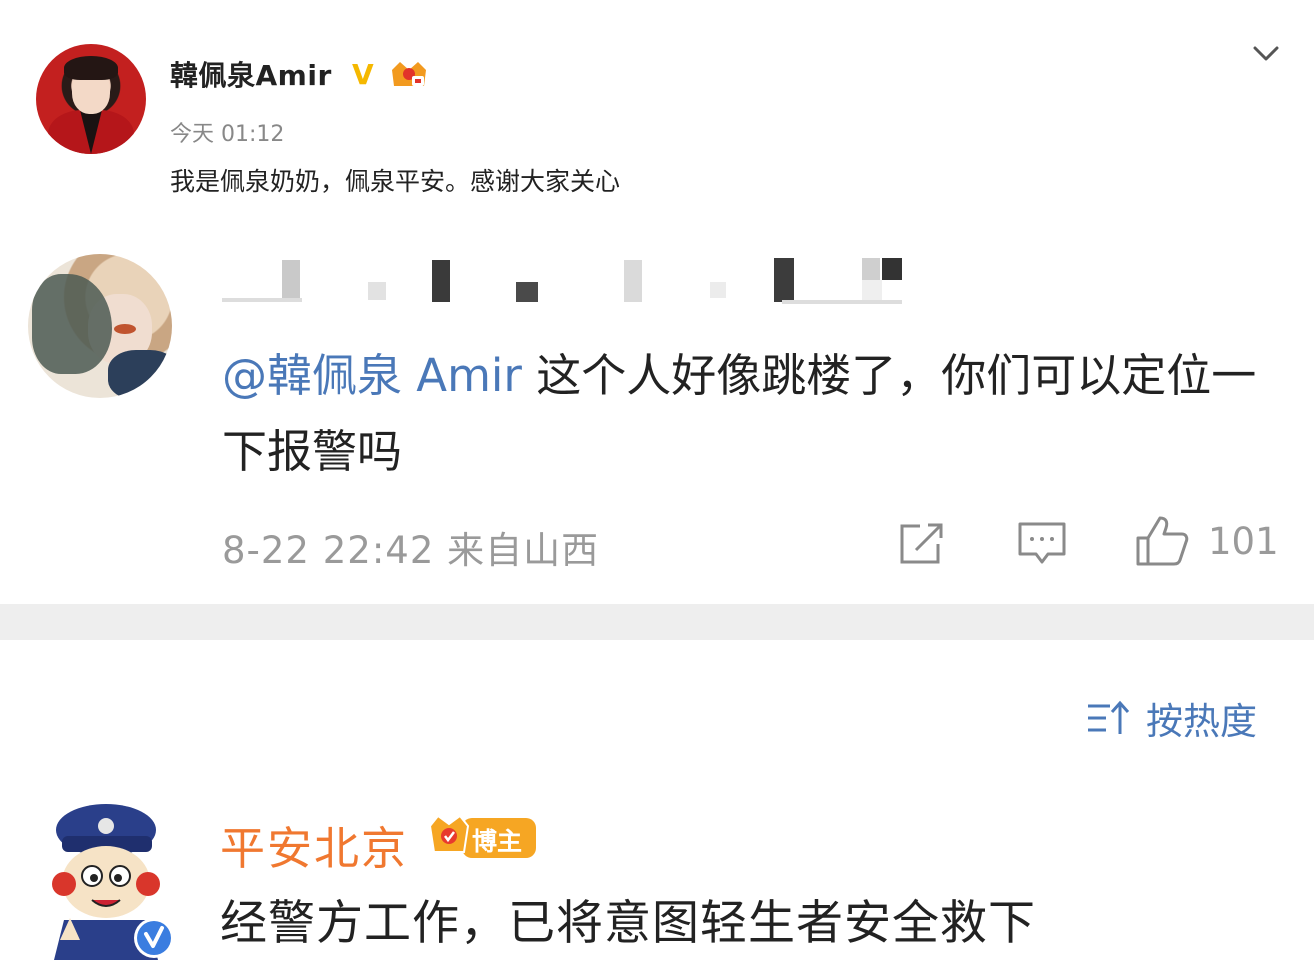 The height and width of the screenshot is (970, 1314). What do you see at coordinates (91, 68) in the screenshot?
I see `avatar-hair` at bounding box center [91, 68].